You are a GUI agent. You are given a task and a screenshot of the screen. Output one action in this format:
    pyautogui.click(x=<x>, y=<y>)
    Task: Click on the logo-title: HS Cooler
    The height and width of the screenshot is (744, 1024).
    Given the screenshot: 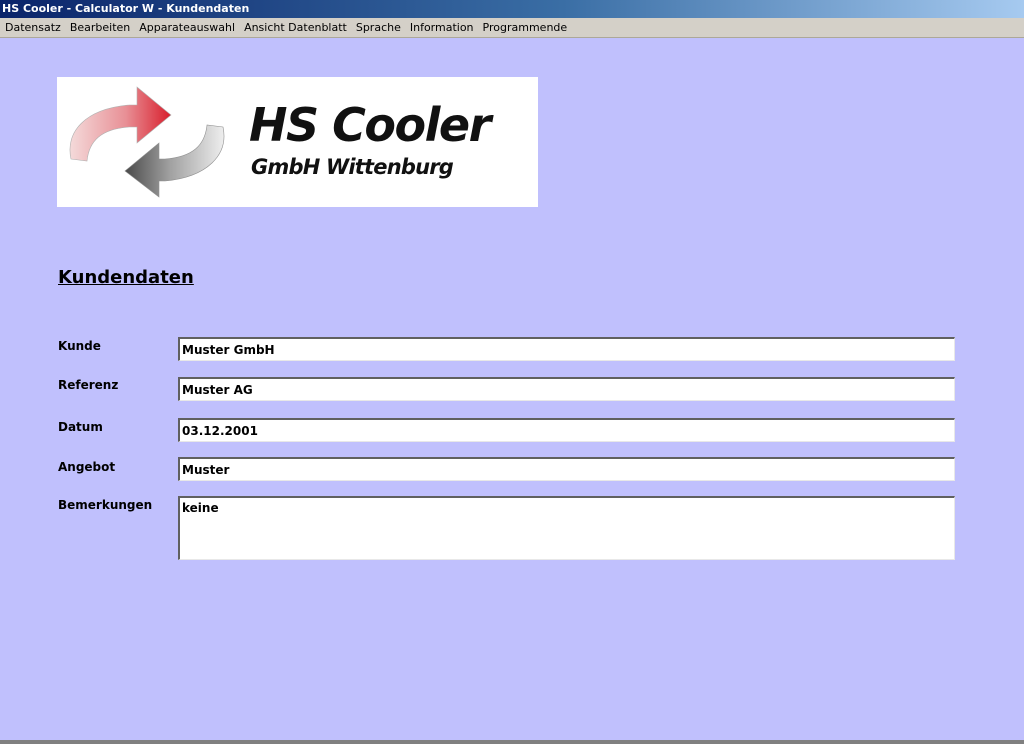 What is the action you would take?
    pyautogui.click(x=370, y=125)
    